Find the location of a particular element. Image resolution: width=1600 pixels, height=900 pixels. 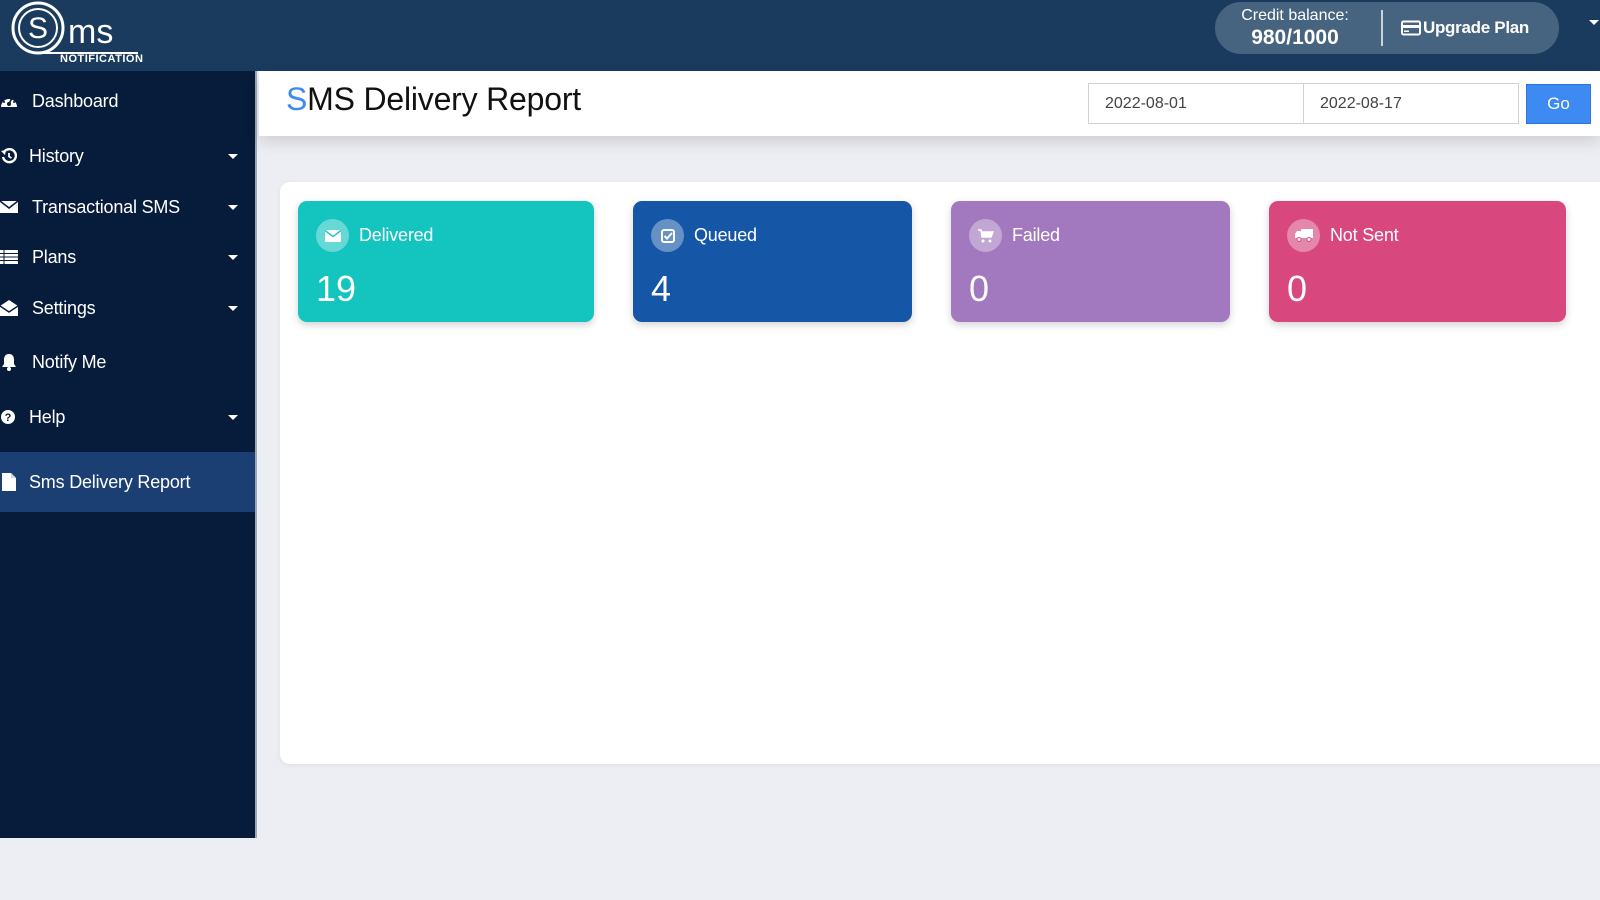

date-to-input is located at coordinates (1411, 103).